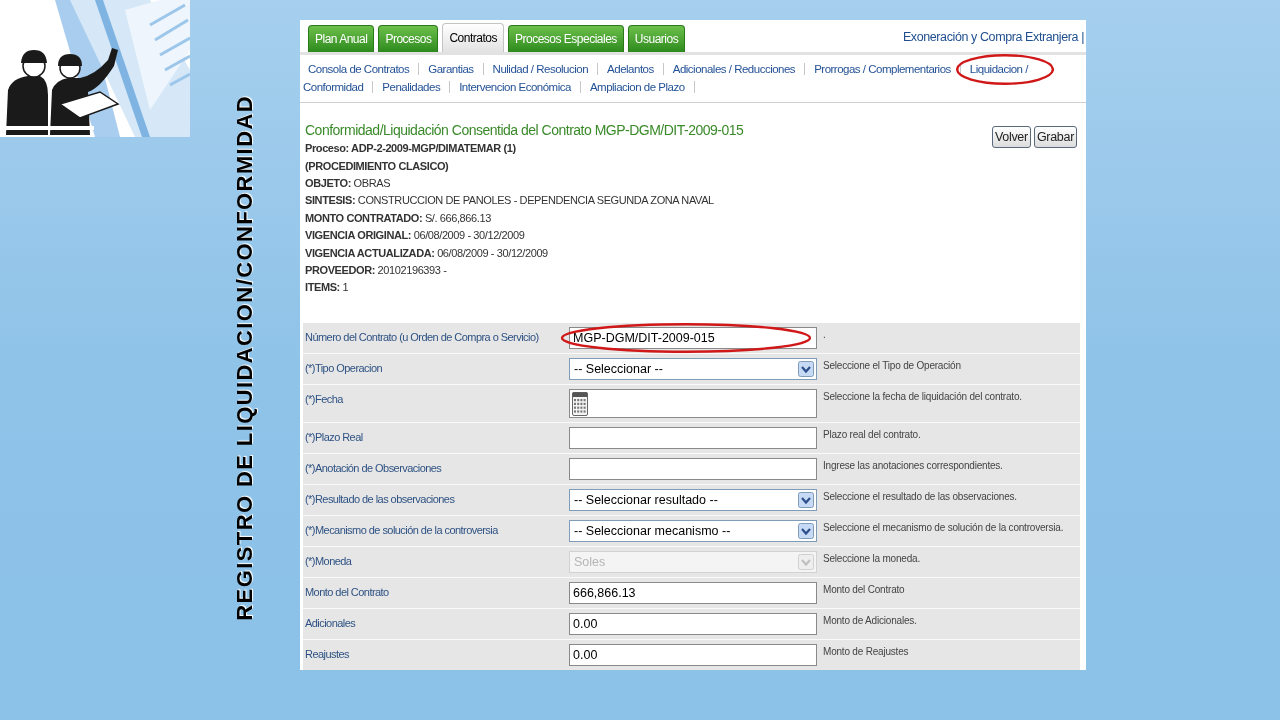 Image resolution: width=1280 pixels, height=720 pixels. Describe the element at coordinates (872, 434) in the screenshot. I see `field-hint: Plazo real del contrato.` at that location.